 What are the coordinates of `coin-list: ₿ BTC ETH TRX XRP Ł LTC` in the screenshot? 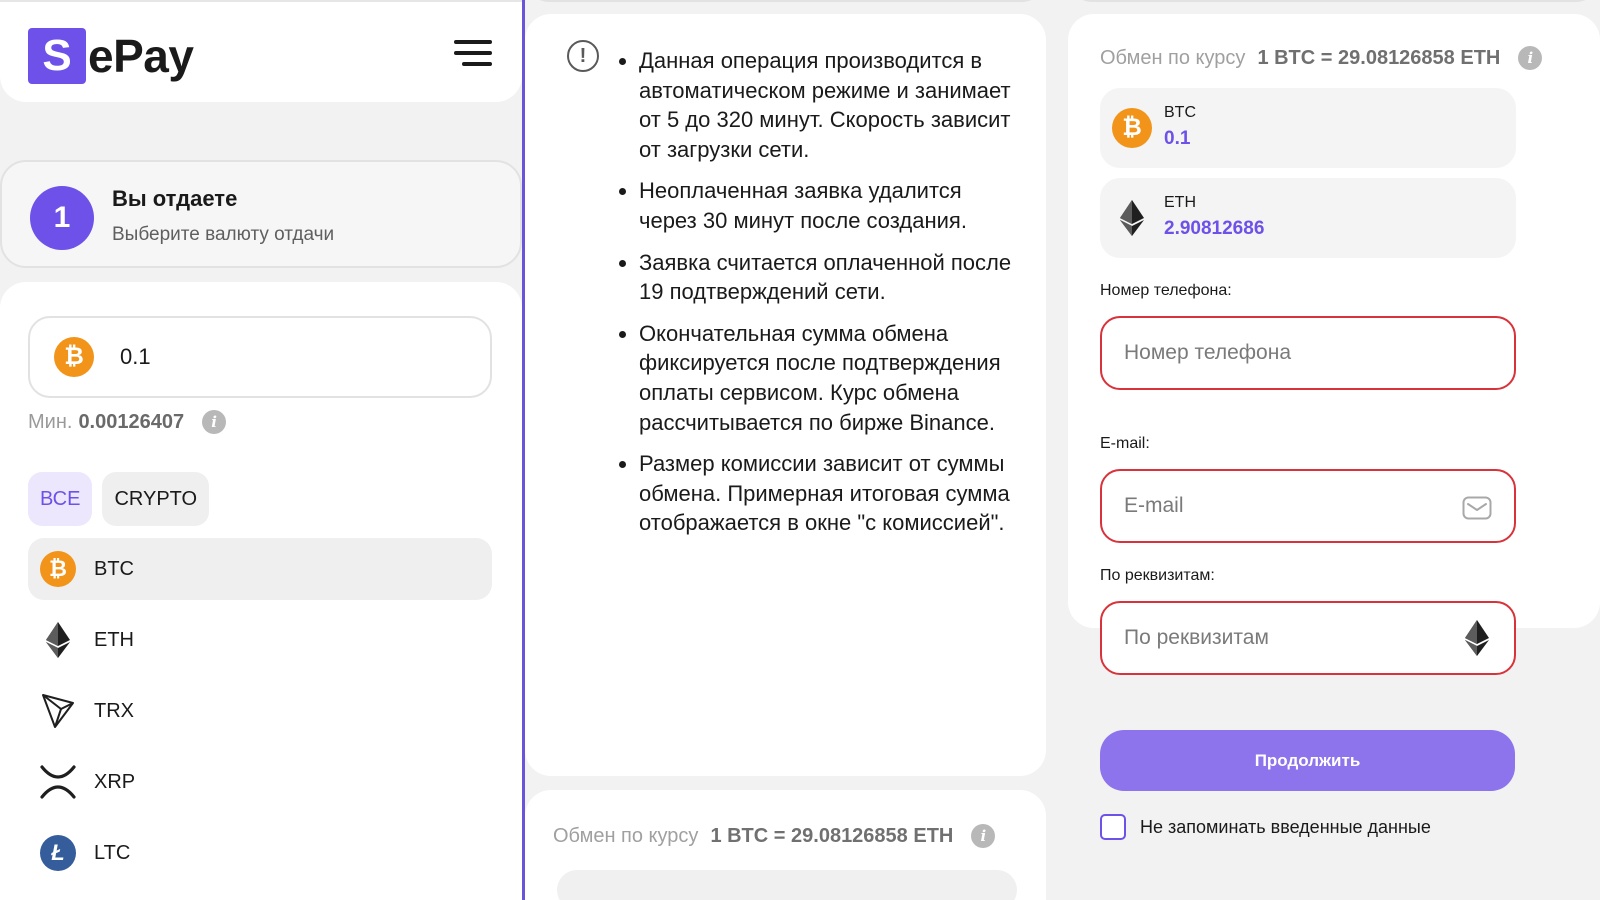 It's located at (260, 715).